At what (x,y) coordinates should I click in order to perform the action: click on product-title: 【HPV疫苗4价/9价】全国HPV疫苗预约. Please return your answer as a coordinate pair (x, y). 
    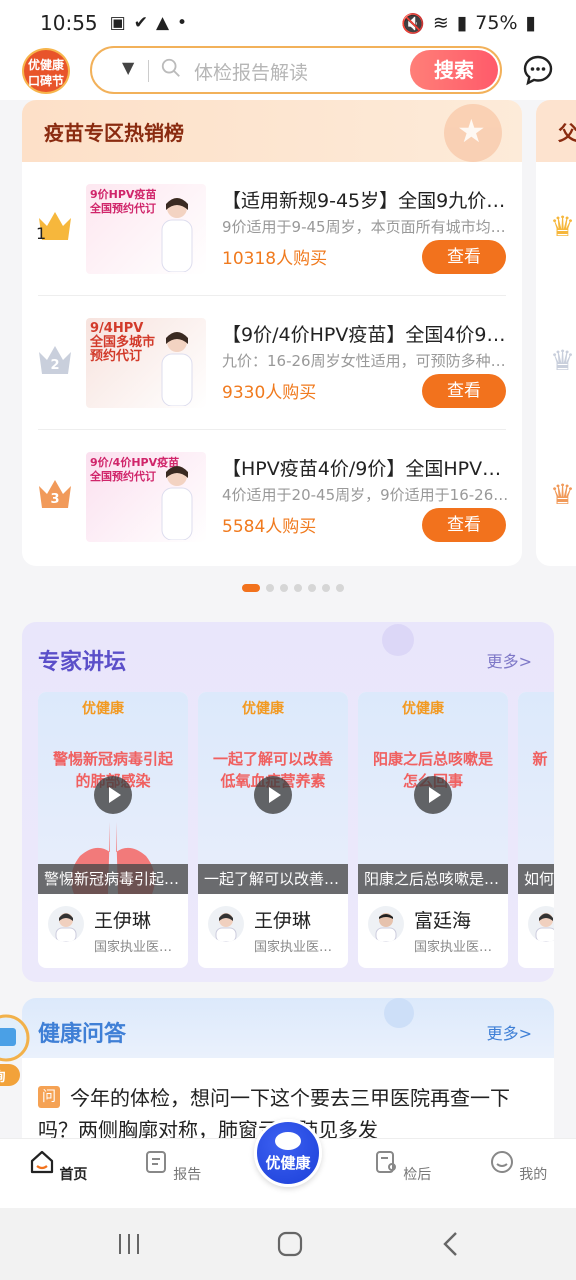
    Looking at the image, I should click on (367, 467).